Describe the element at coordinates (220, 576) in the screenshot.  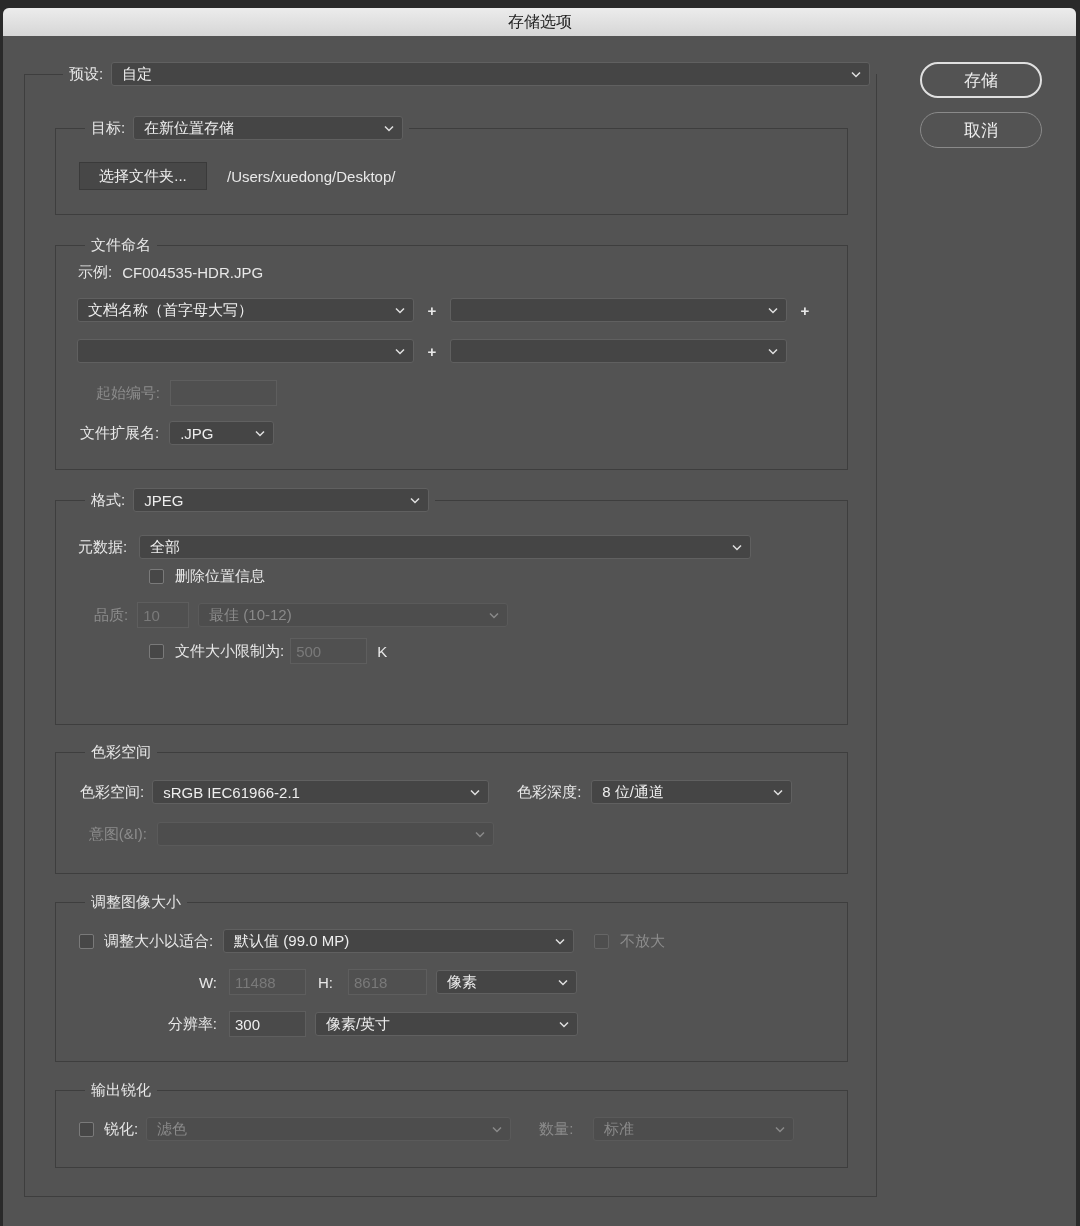
I see `field-label: 删除位置信息` at that location.